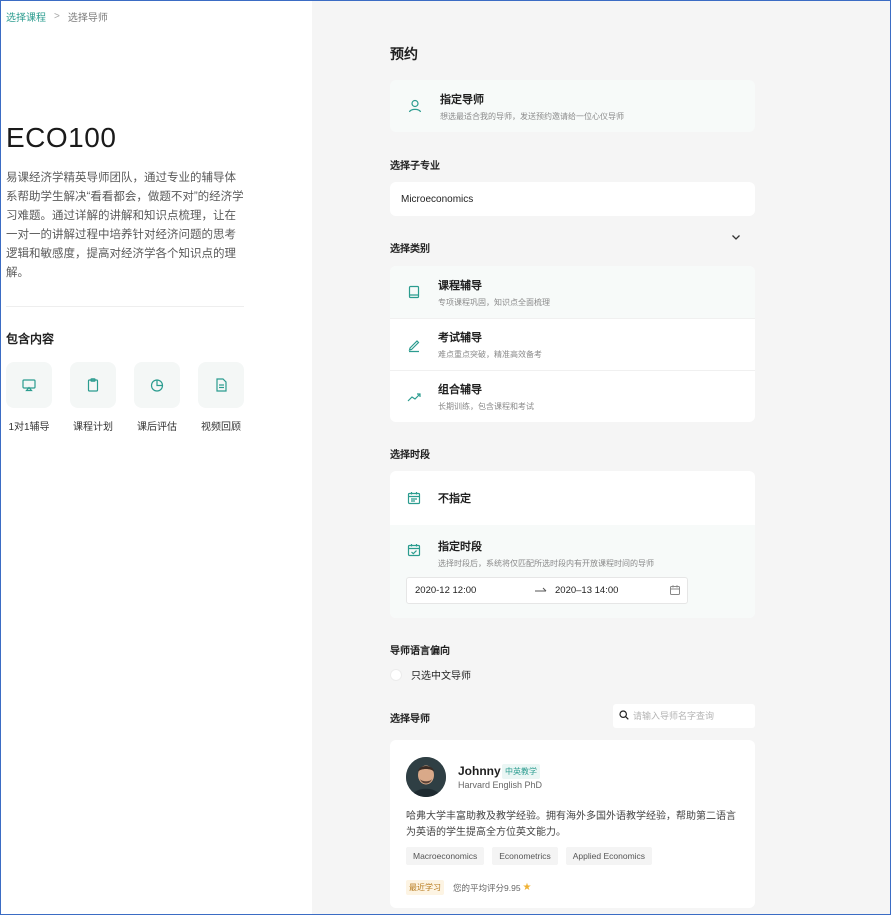 This screenshot has height=915, width=891. What do you see at coordinates (541, 591) in the screenshot?
I see `arrow-right-icon` at bounding box center [541, 591].